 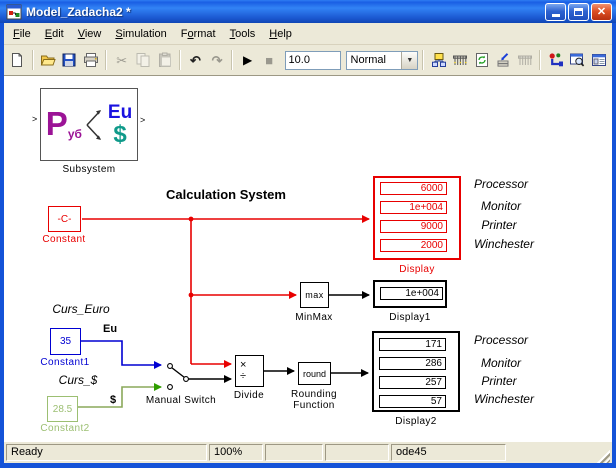 I want to click on new-model-button, so click(x=17, y=60).